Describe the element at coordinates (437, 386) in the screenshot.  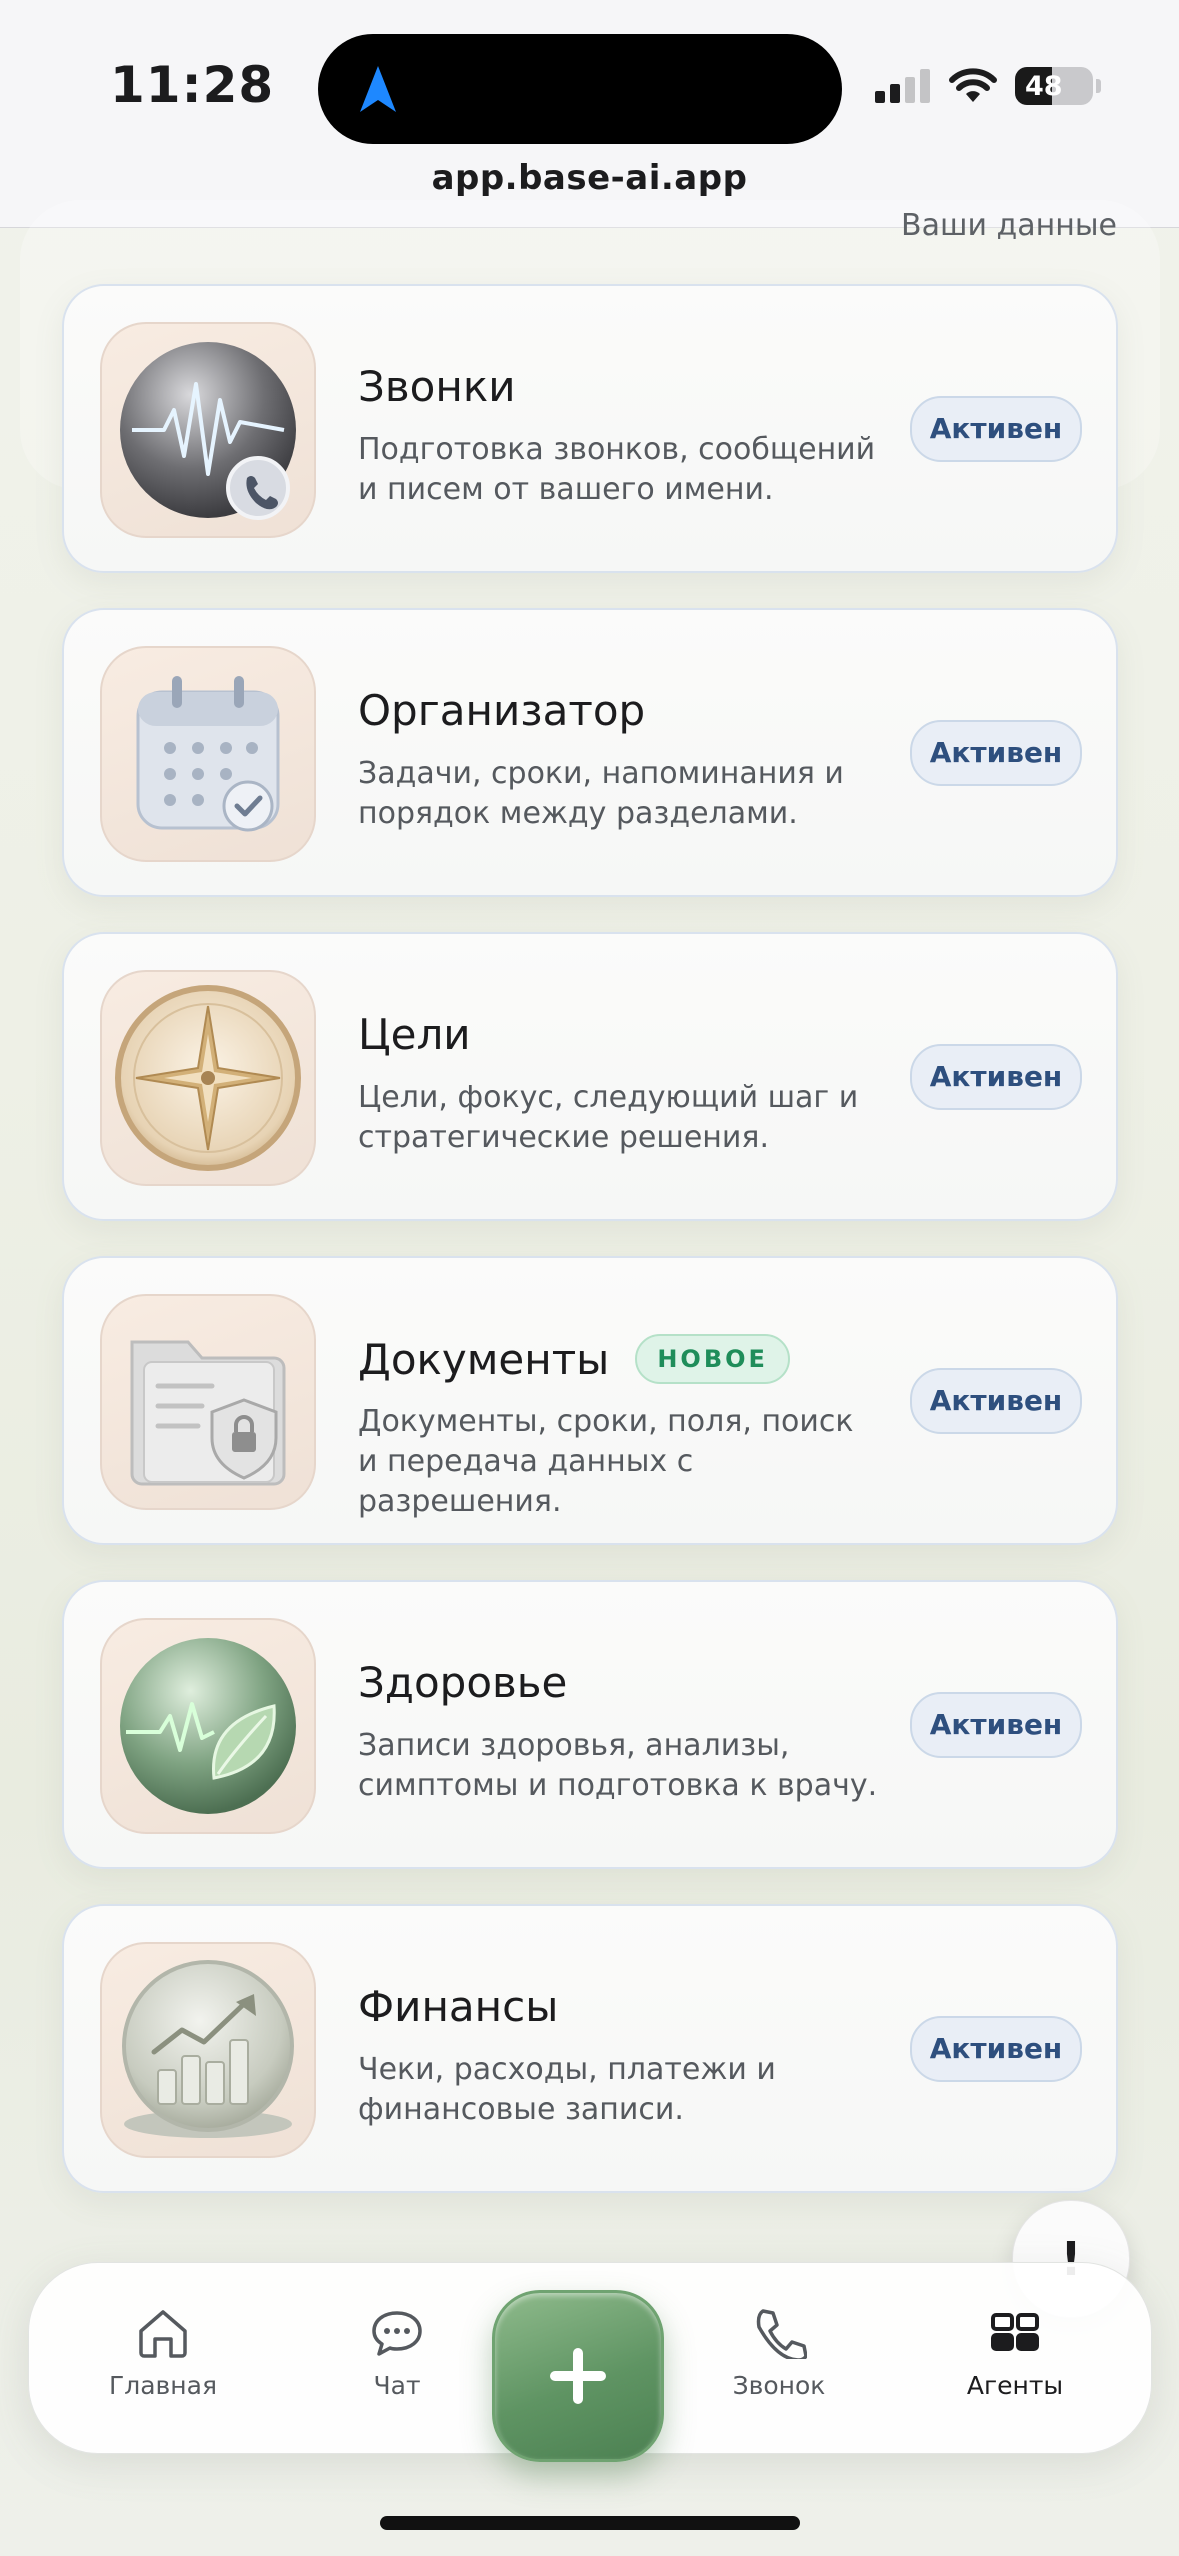
I see `agent-title: Звонки` at that location.